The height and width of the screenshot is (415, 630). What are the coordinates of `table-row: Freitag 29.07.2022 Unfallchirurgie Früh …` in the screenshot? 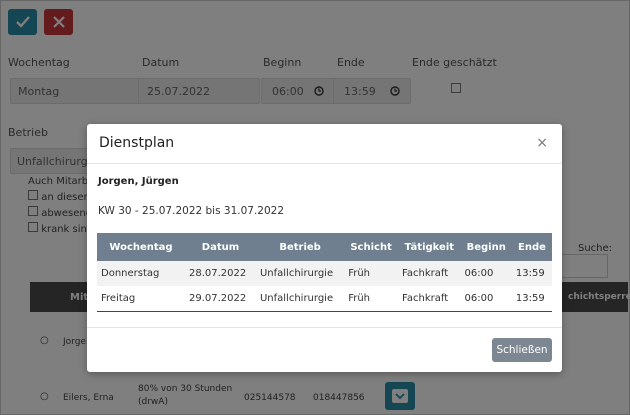 It's located at (324, 299).